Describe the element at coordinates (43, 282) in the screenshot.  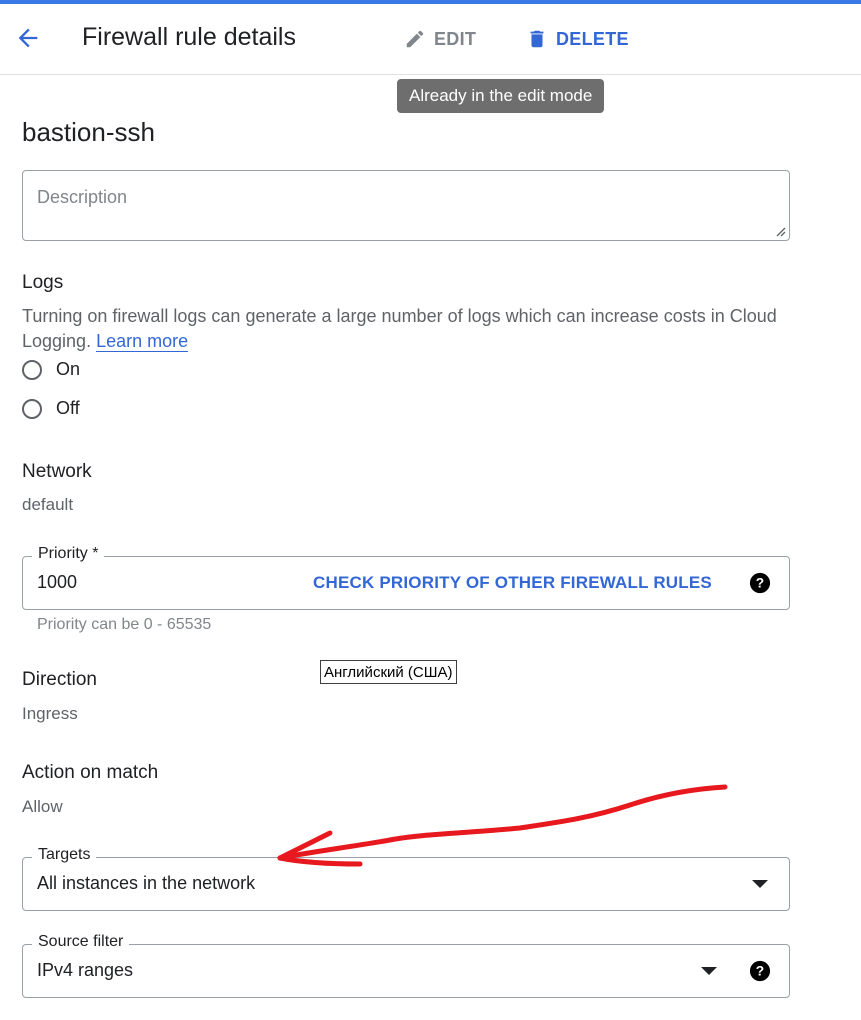
I see `logs-label: Logs` at that location.